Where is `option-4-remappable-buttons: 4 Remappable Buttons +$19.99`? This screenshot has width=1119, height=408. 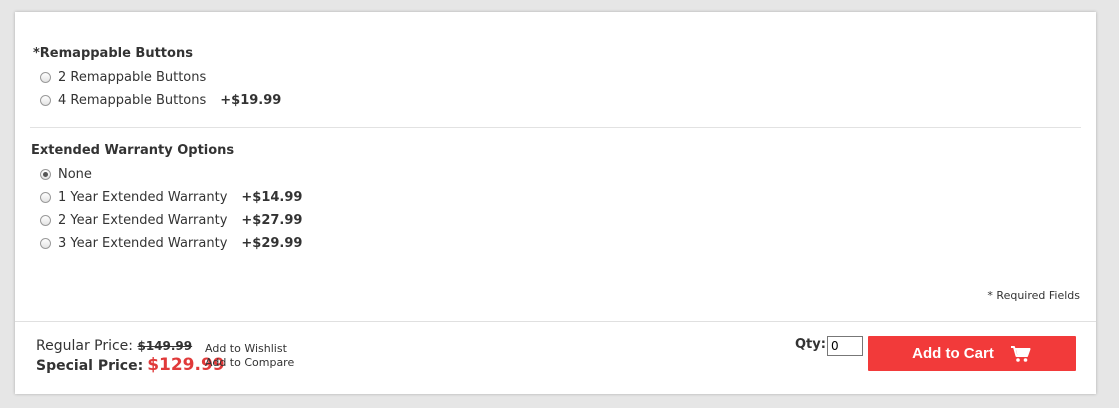 option-4-remappable-buttons: 4 Remappable Buttons +$19.99 is located at coordinates (160, 100).